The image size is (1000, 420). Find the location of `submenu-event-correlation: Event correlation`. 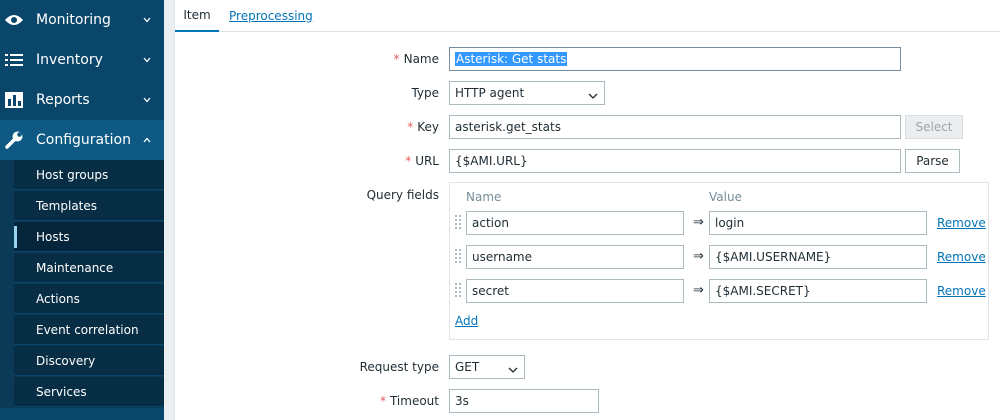

submenu-event-correlation: Event correlation is located at coordinates (89, 330).